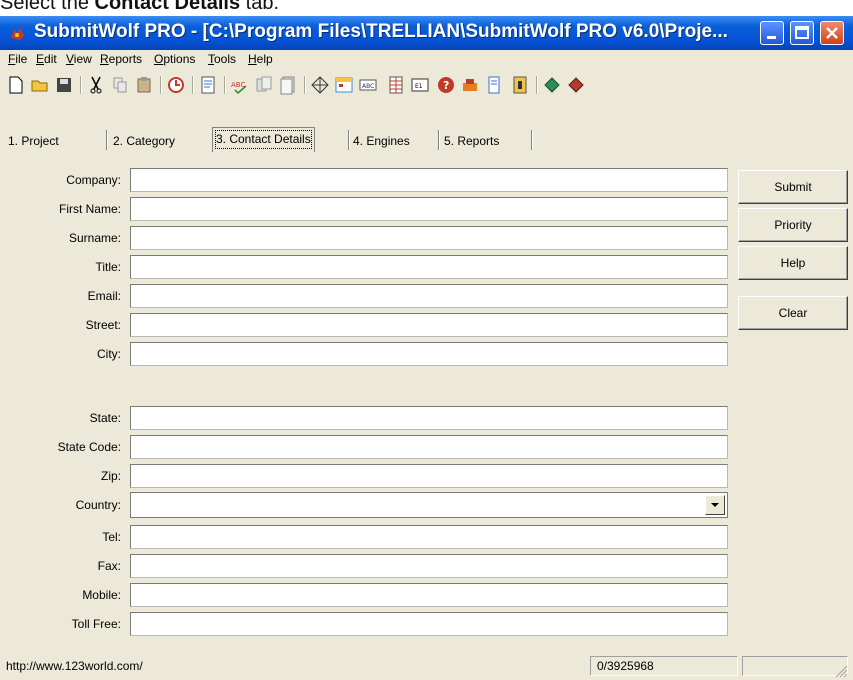 This screenshot has width=853, height=680. I want to click on label-mobile: Mobile:, so click(101, 595).